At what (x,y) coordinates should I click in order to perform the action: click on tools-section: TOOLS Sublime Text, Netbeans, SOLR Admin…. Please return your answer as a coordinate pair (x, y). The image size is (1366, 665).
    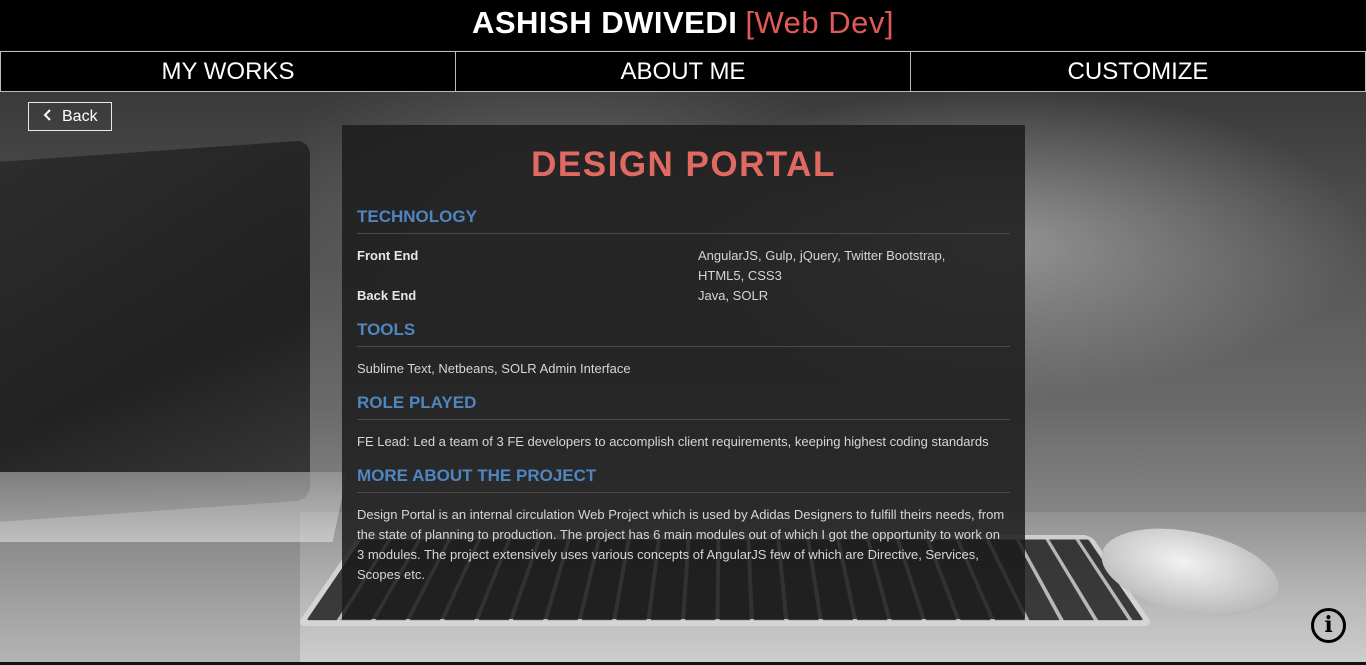
    Looking at the image, I should click on (683, 349).